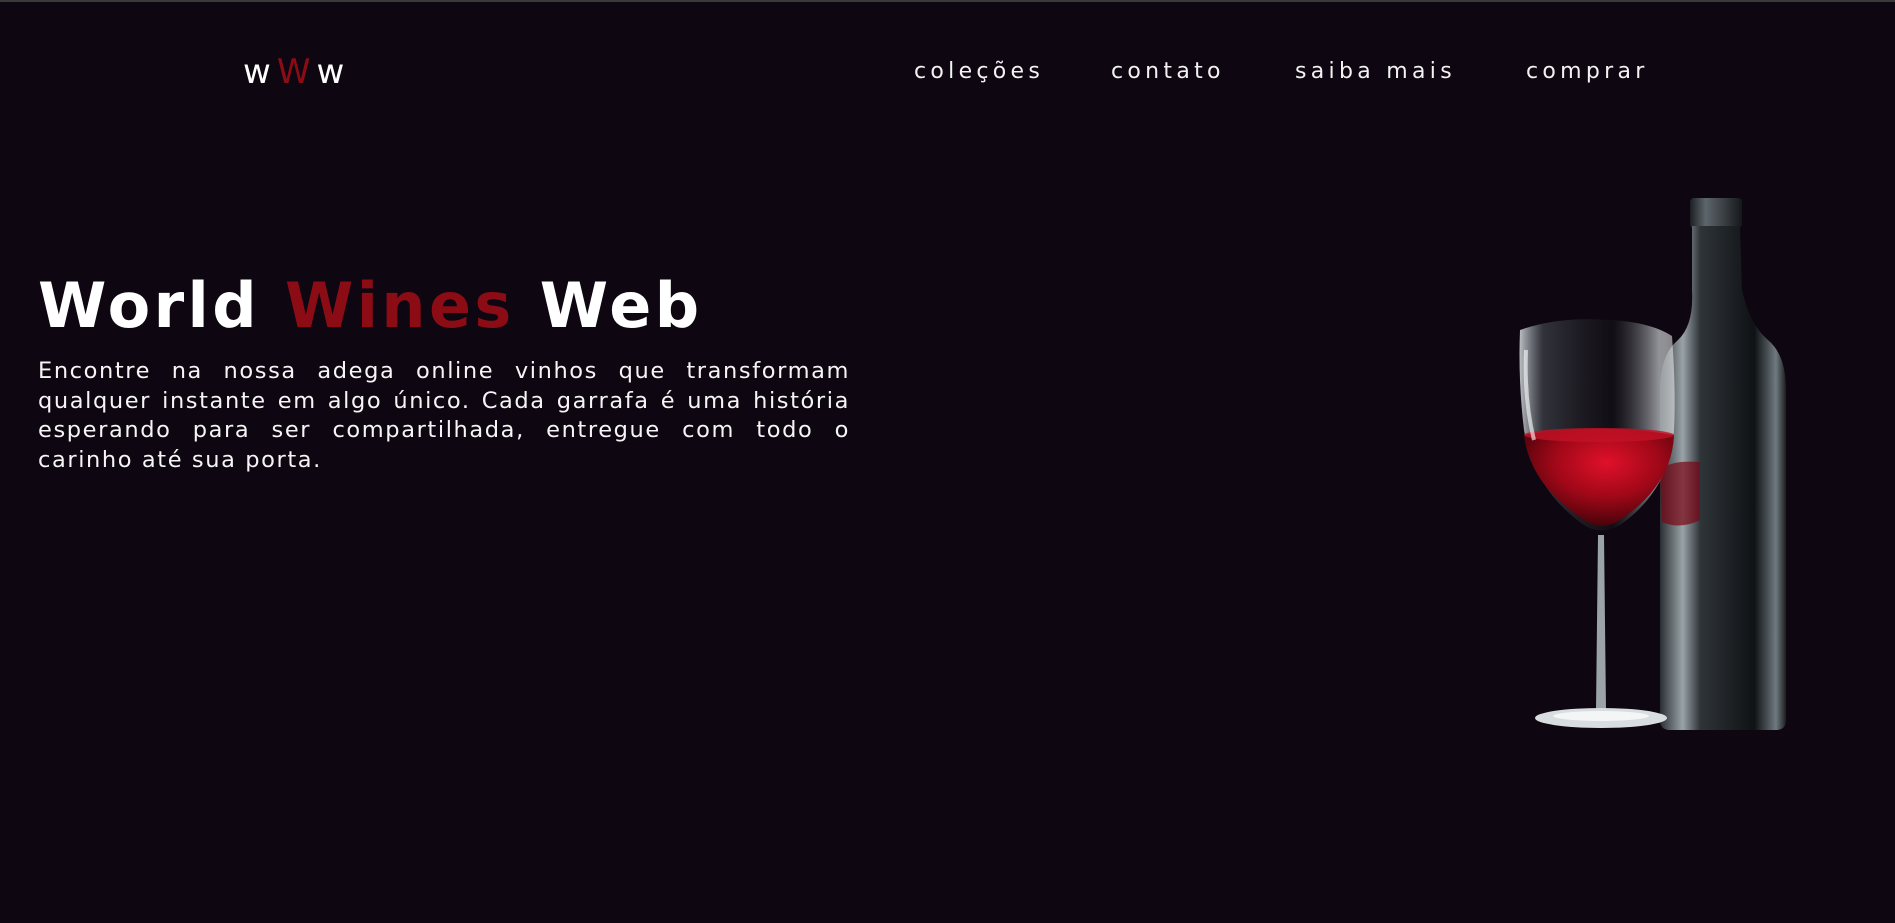 This screenshot has height=923, width=1895. What do you see at coordinates (1652, 464) in the screenshot?
I see `wine-glass-and-bottle-image` at bounding box center [1652, 464].